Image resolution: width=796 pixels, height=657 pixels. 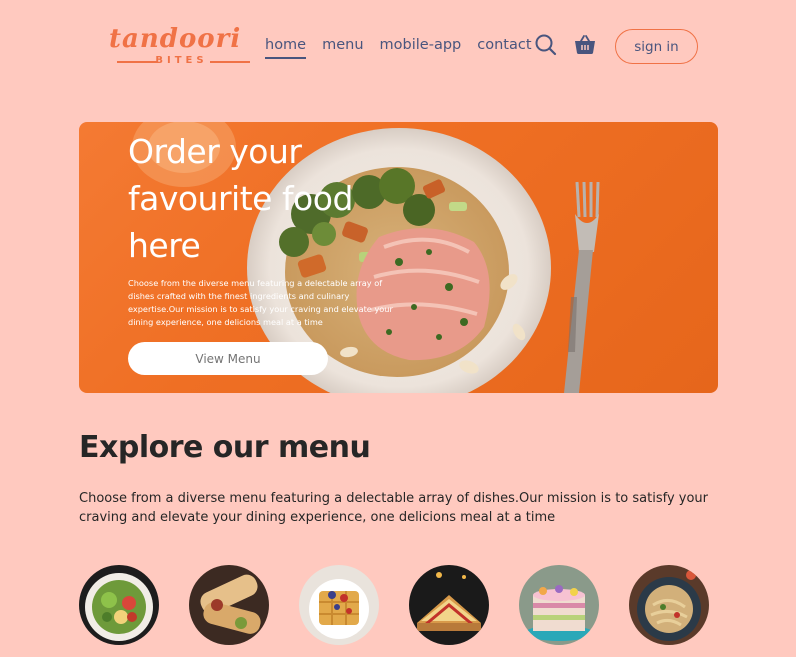 I want to click on menu-item-noodles, so click(x=669, y=605).